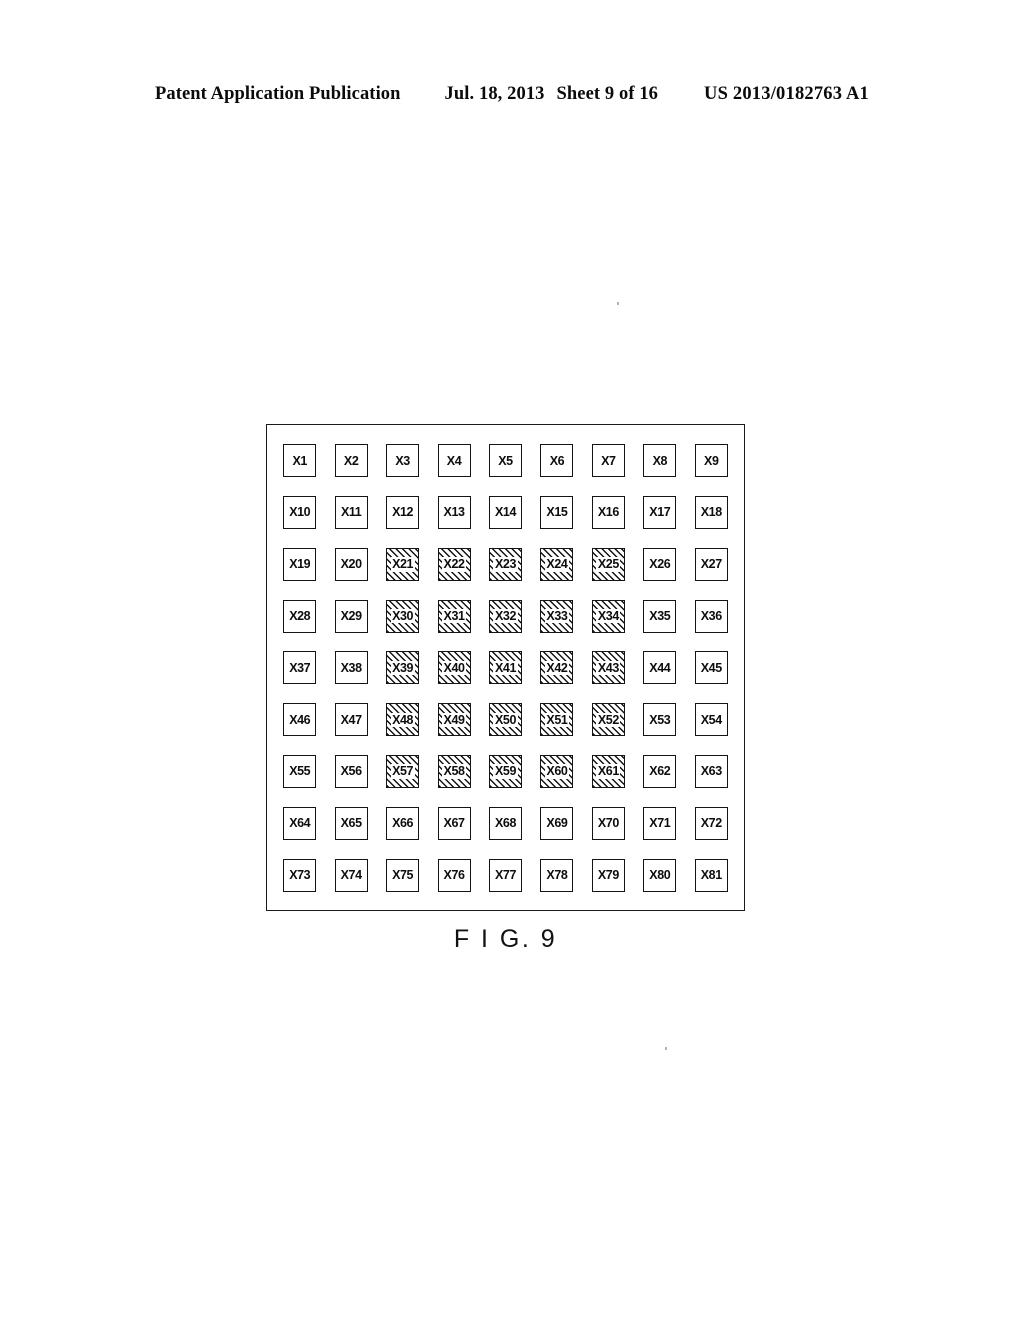  I want to click on grid-cell-x21: X21, so click(403, 564).